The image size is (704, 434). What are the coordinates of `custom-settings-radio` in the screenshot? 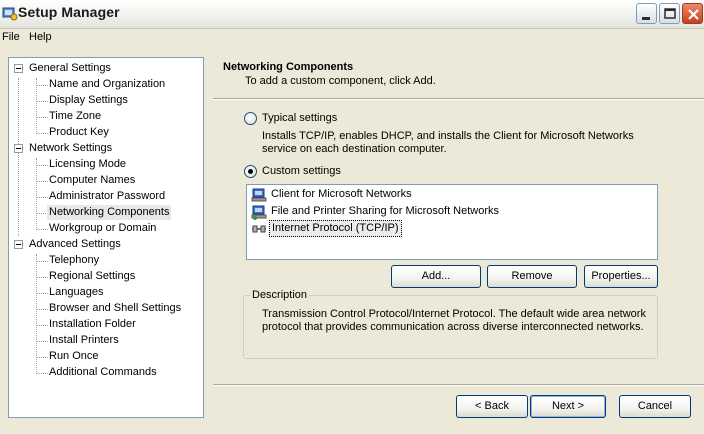 It's located at (250, 171).